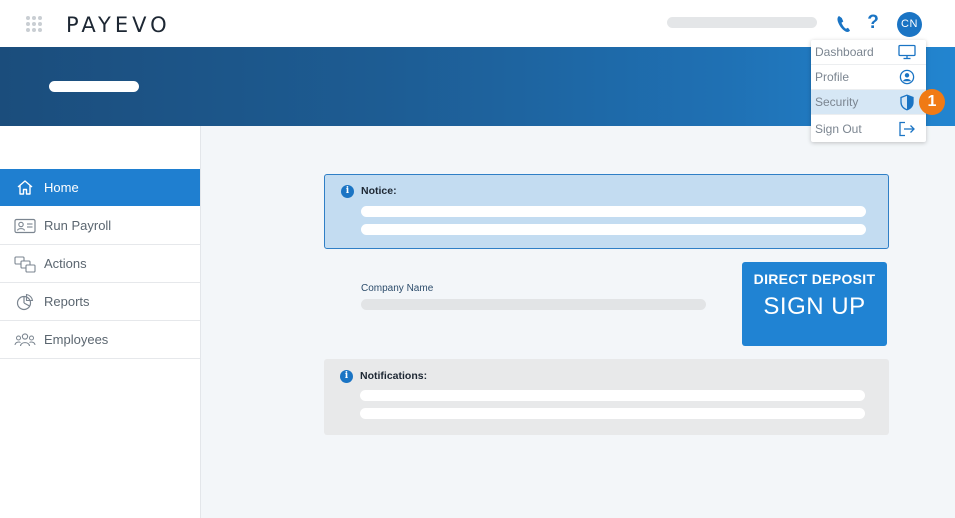 The height and width of the screenshot is (518, 955). I want to click on apps-grid-icon, so click(34, 24).